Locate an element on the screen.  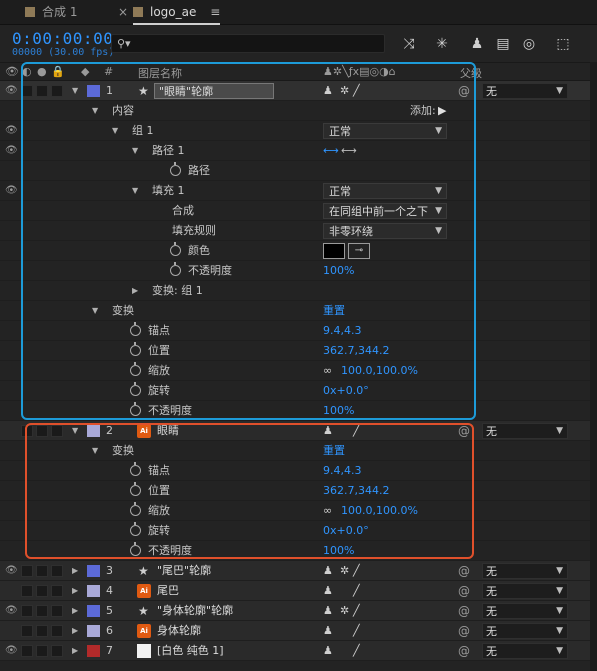
layer-search-input: ⚲▾ is located at coordinates (248, 43).